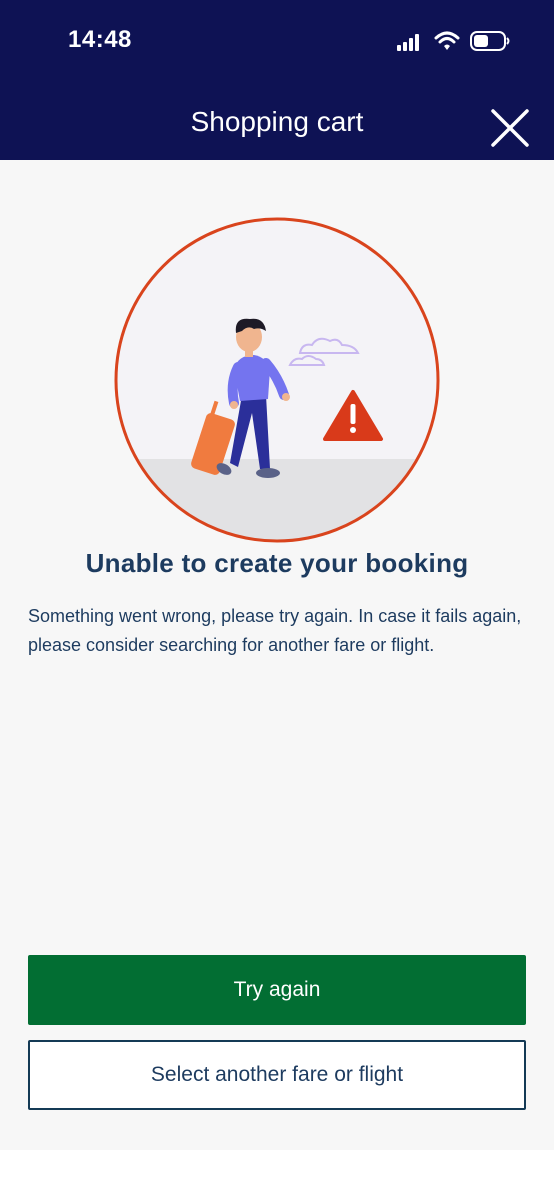 This screenshot has width=554, height=1200. What do you see at coordinates (277, 1175) in the screenshot?
I see `bottom-safe-area` at bounding box center [277, 1175].